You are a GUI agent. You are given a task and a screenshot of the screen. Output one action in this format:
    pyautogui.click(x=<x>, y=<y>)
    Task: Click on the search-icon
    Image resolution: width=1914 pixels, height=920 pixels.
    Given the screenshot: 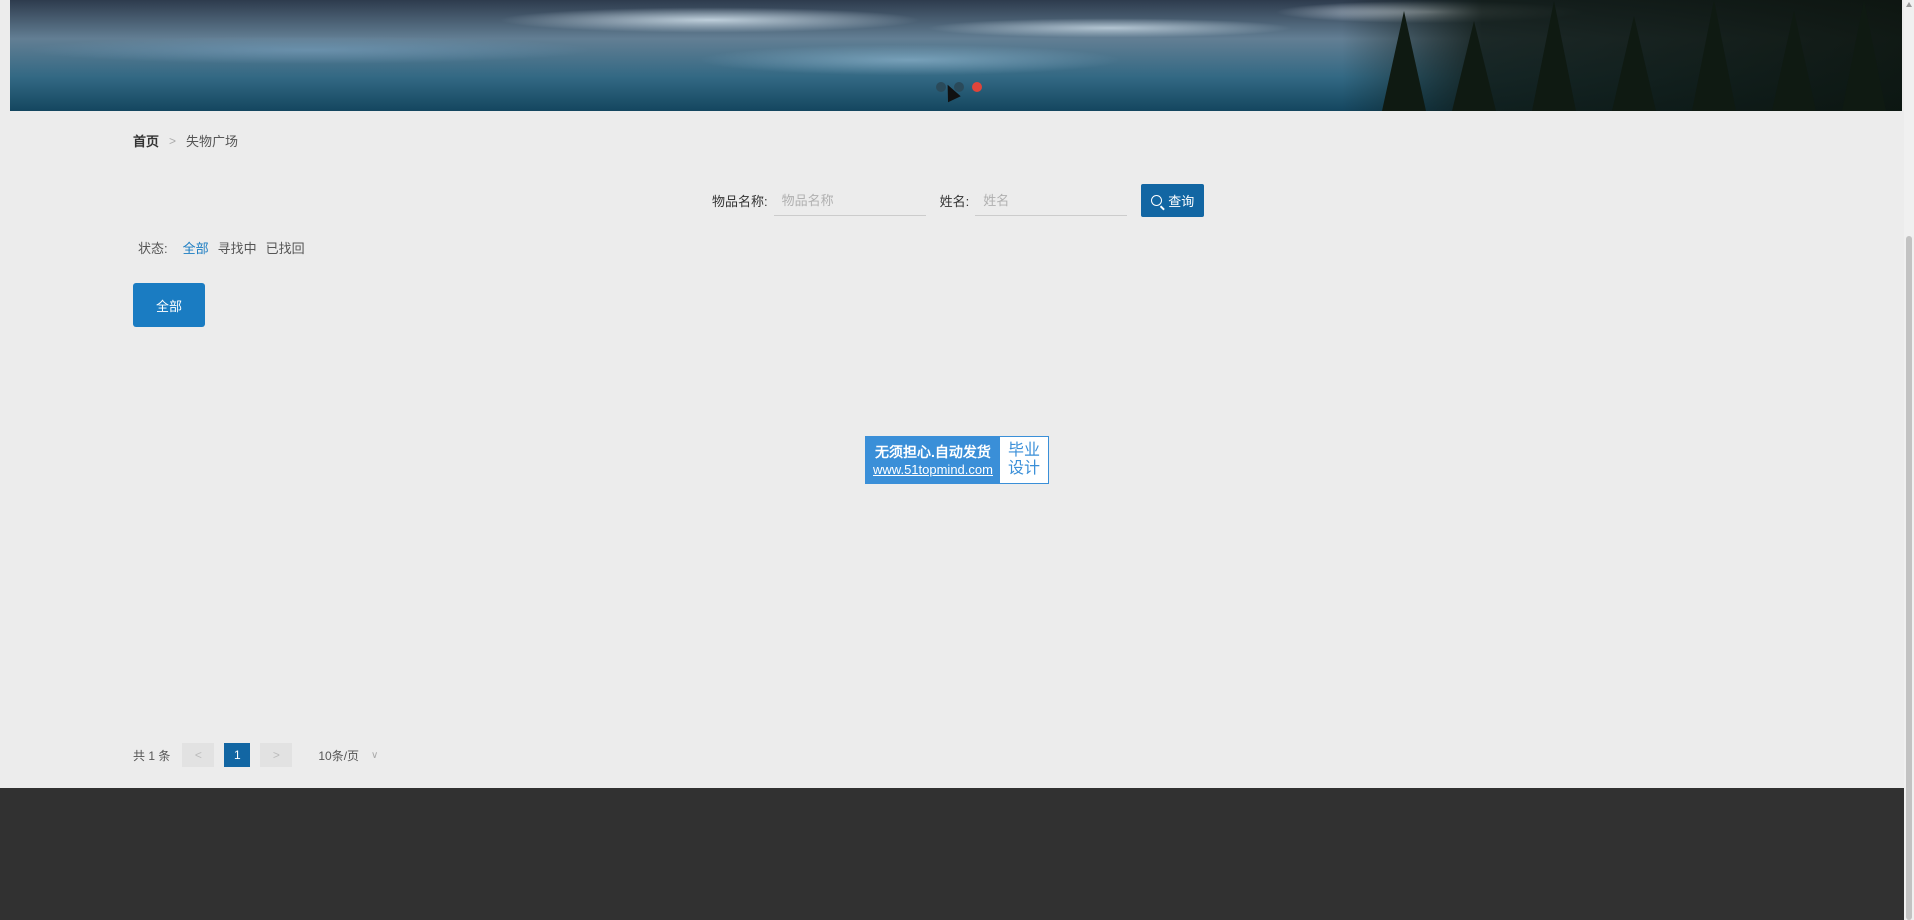 What is the action you would take?
    pyautogui.click(x=1157, y=200)
    